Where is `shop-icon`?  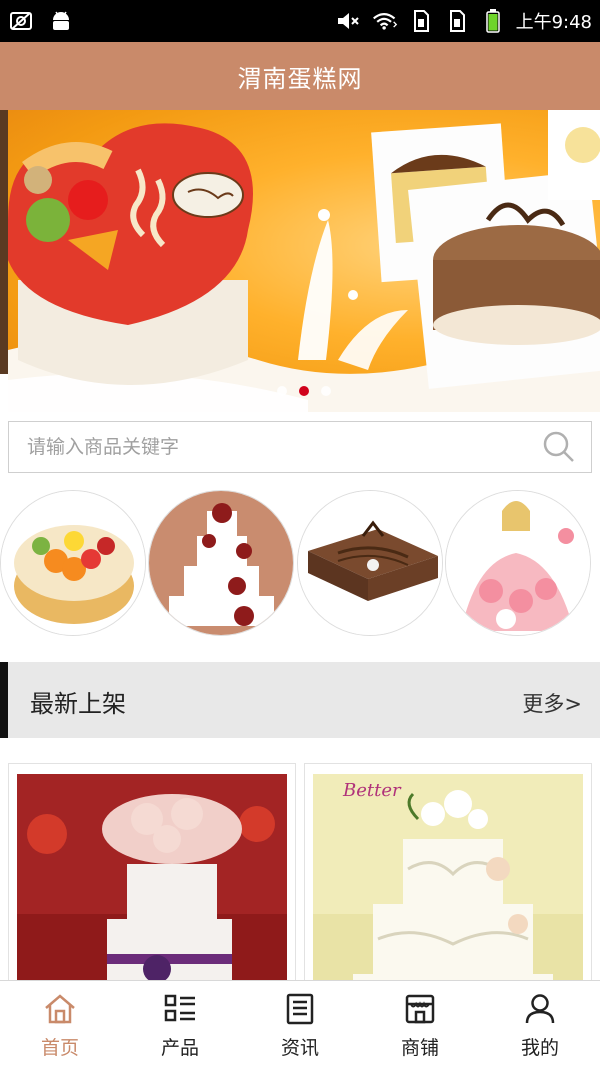
shop-icon is located at coordinates (420, 1009).